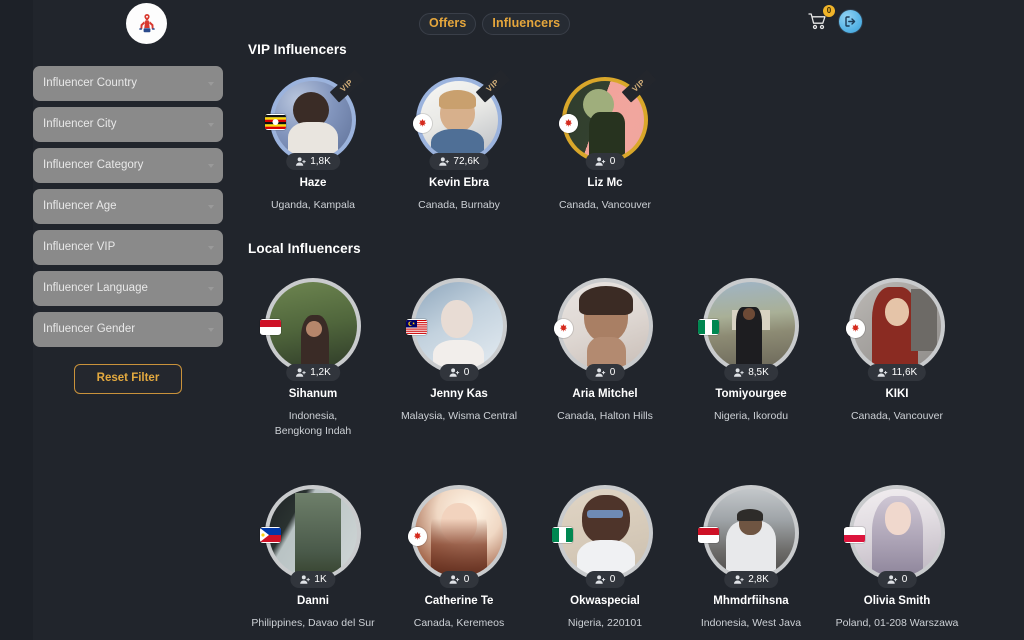 The image size is (1024, 640). I want to click on follower-badge: 1,2K, so click(313, 373).